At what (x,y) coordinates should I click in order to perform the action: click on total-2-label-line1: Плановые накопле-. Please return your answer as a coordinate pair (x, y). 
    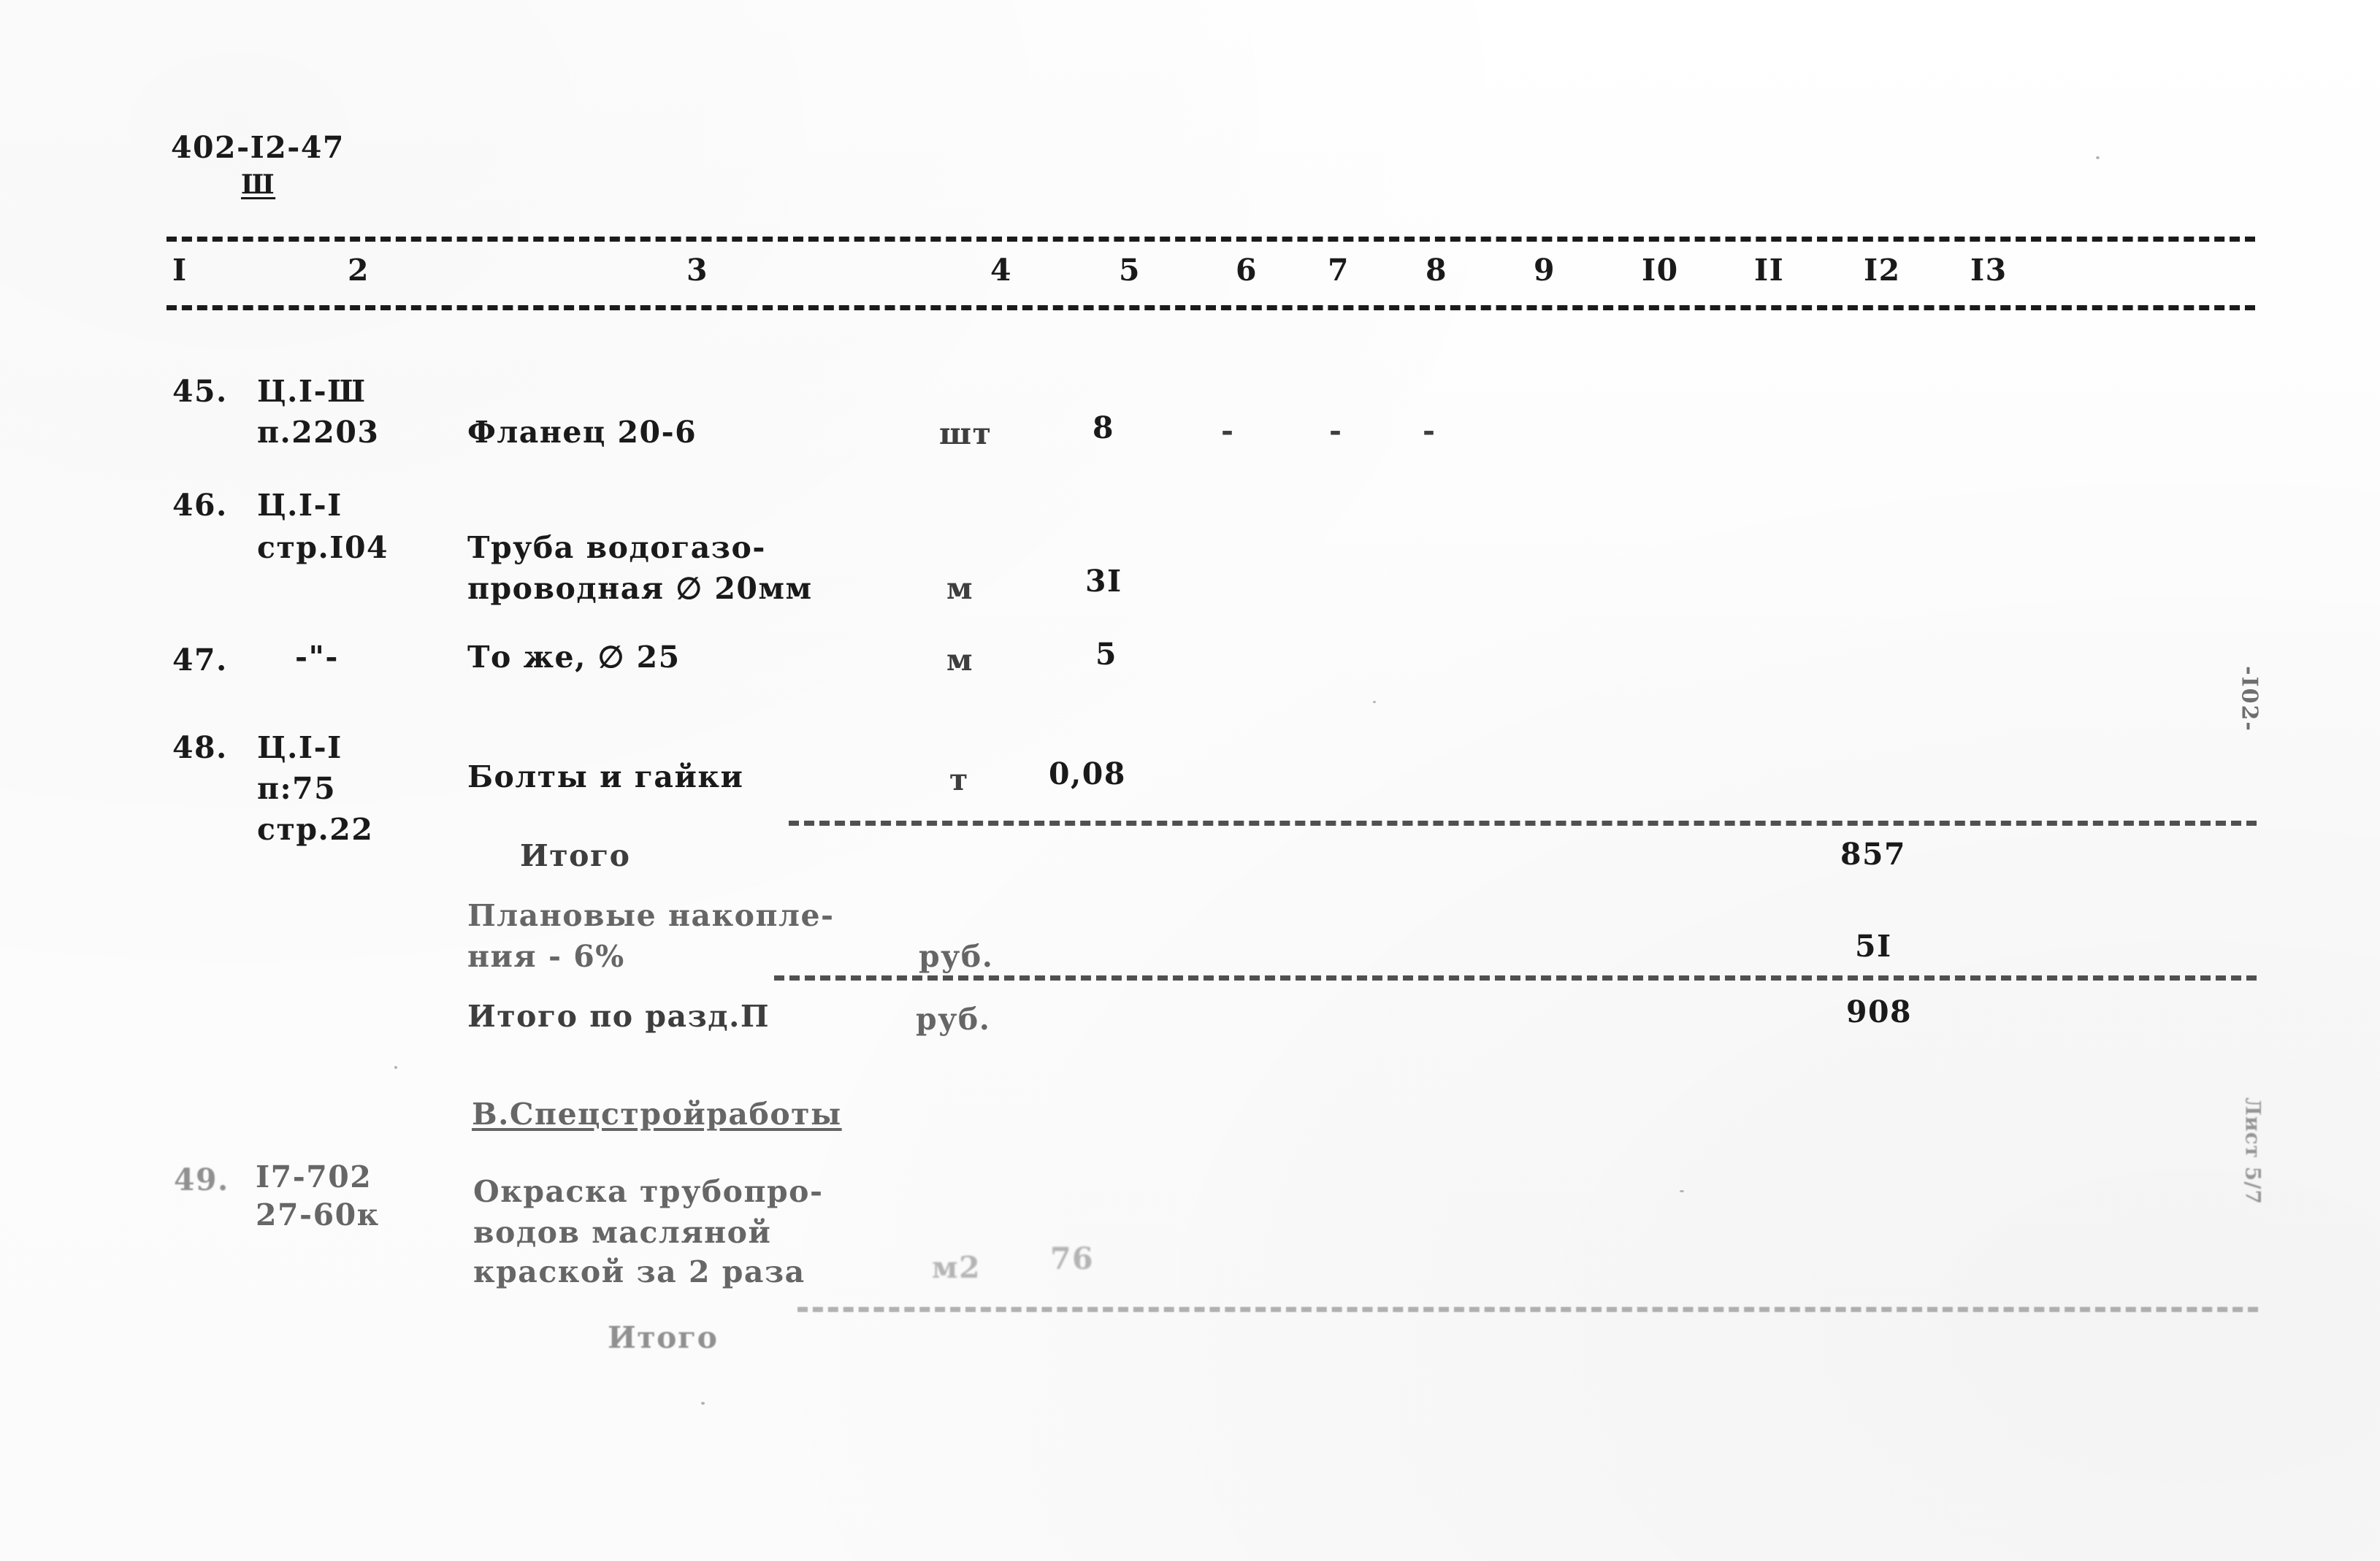
    Looking at the image, I should click on (651, 916).